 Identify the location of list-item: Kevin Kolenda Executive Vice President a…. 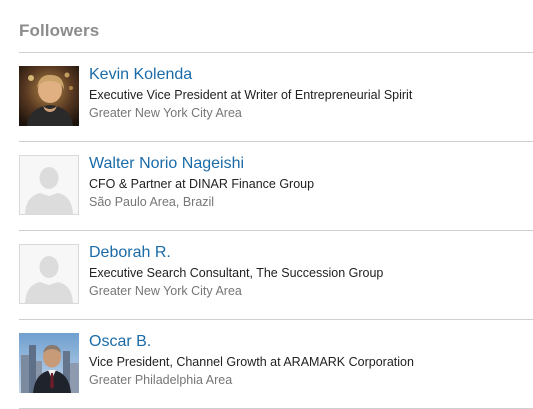
(276, 96).